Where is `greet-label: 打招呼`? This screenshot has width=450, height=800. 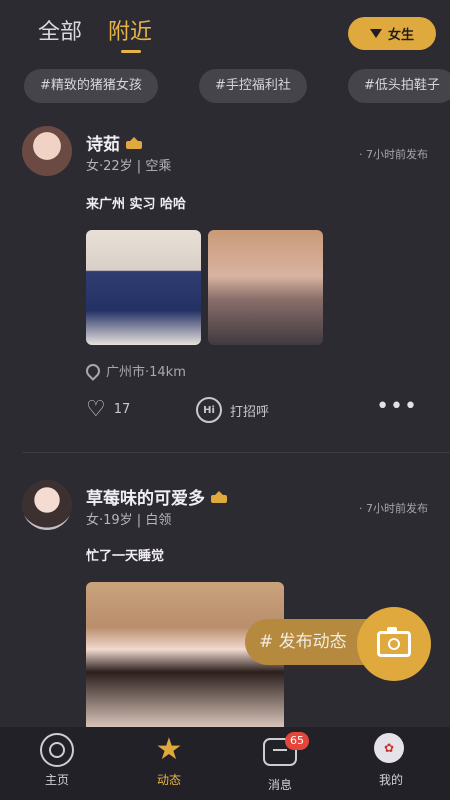
greet-label: 打招呼 is located at coordinates (250, 412).